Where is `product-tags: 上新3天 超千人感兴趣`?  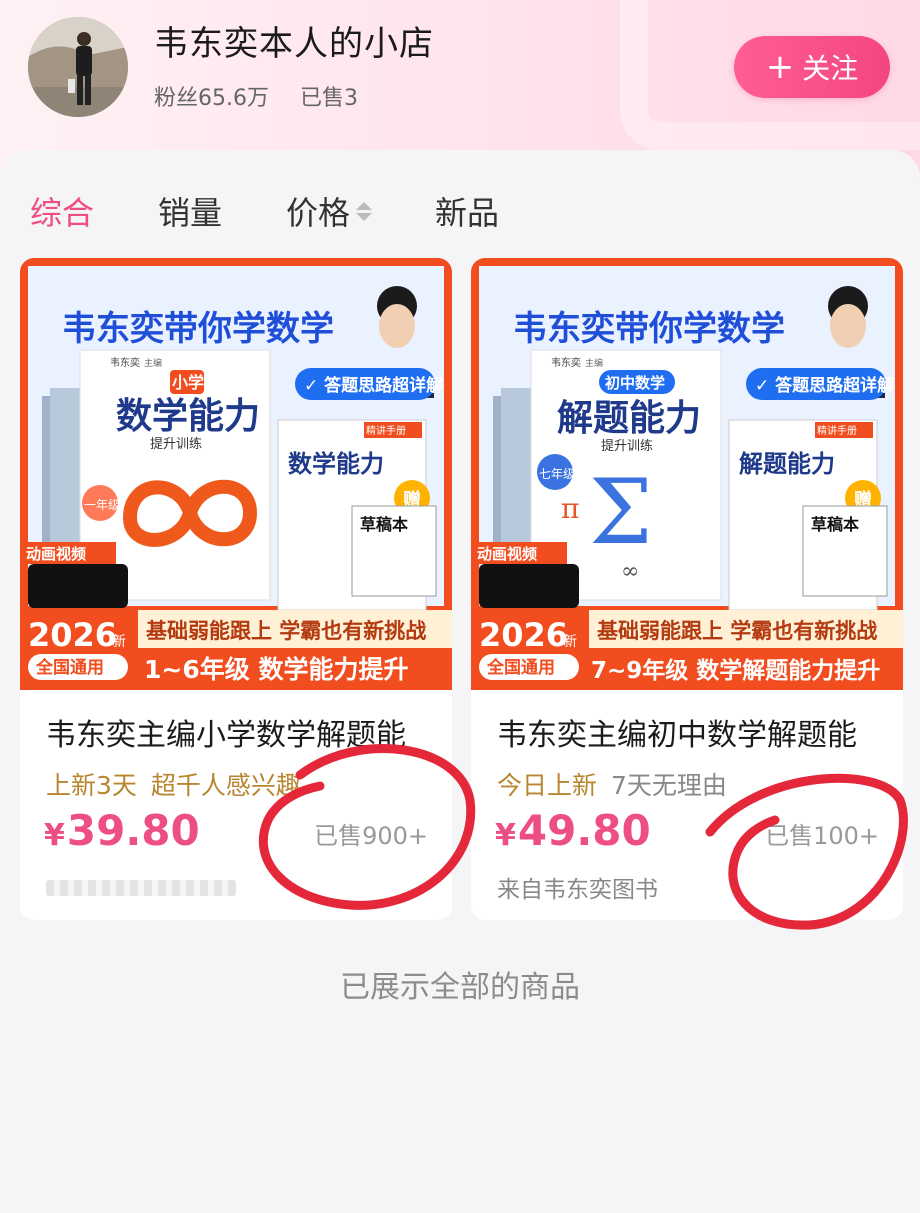
product-tags: 上新3天 超千人感兴趣 is located at coordinates (180, 784).